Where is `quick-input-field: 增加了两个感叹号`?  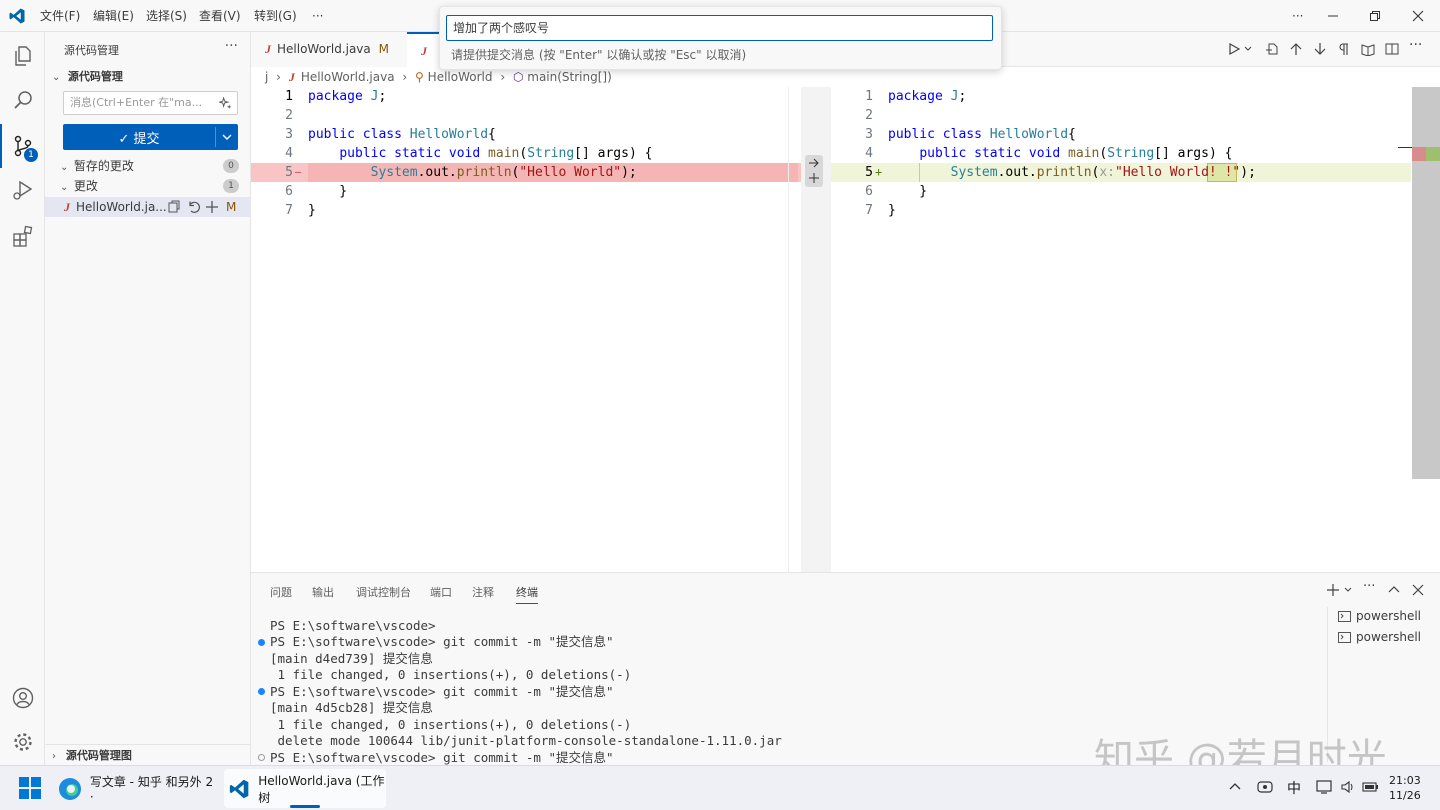 quick-input-field: 增加了两个感叹号 is located at coordinates (719, 28).